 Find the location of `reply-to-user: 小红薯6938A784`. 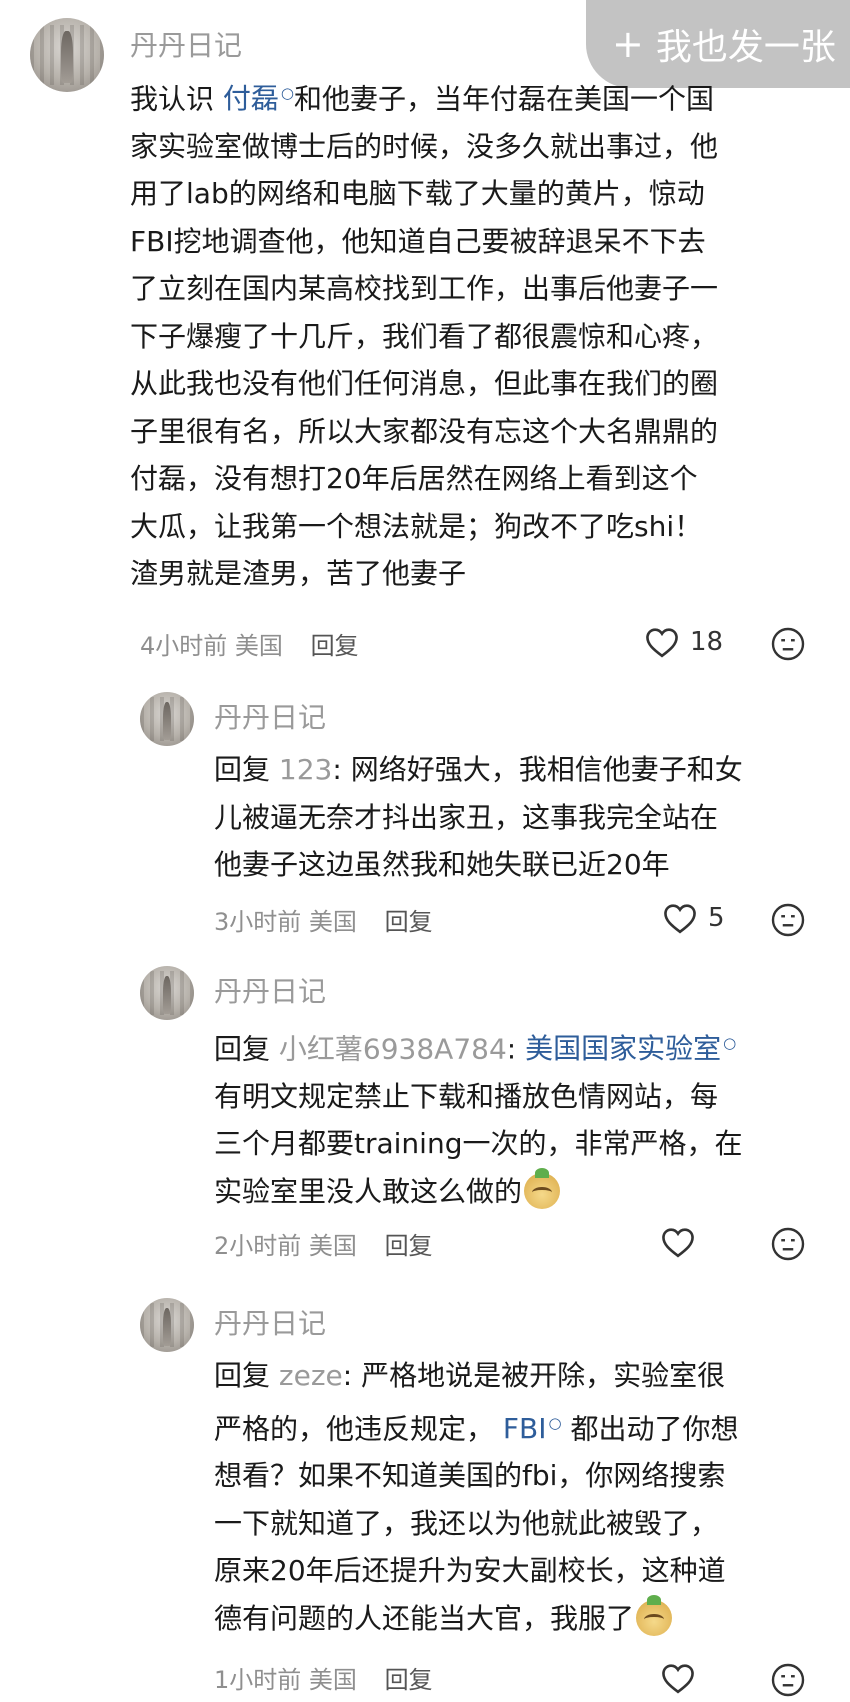

reply-to-user: 小红薯6938A784 is located at coordinates (393, 1048).